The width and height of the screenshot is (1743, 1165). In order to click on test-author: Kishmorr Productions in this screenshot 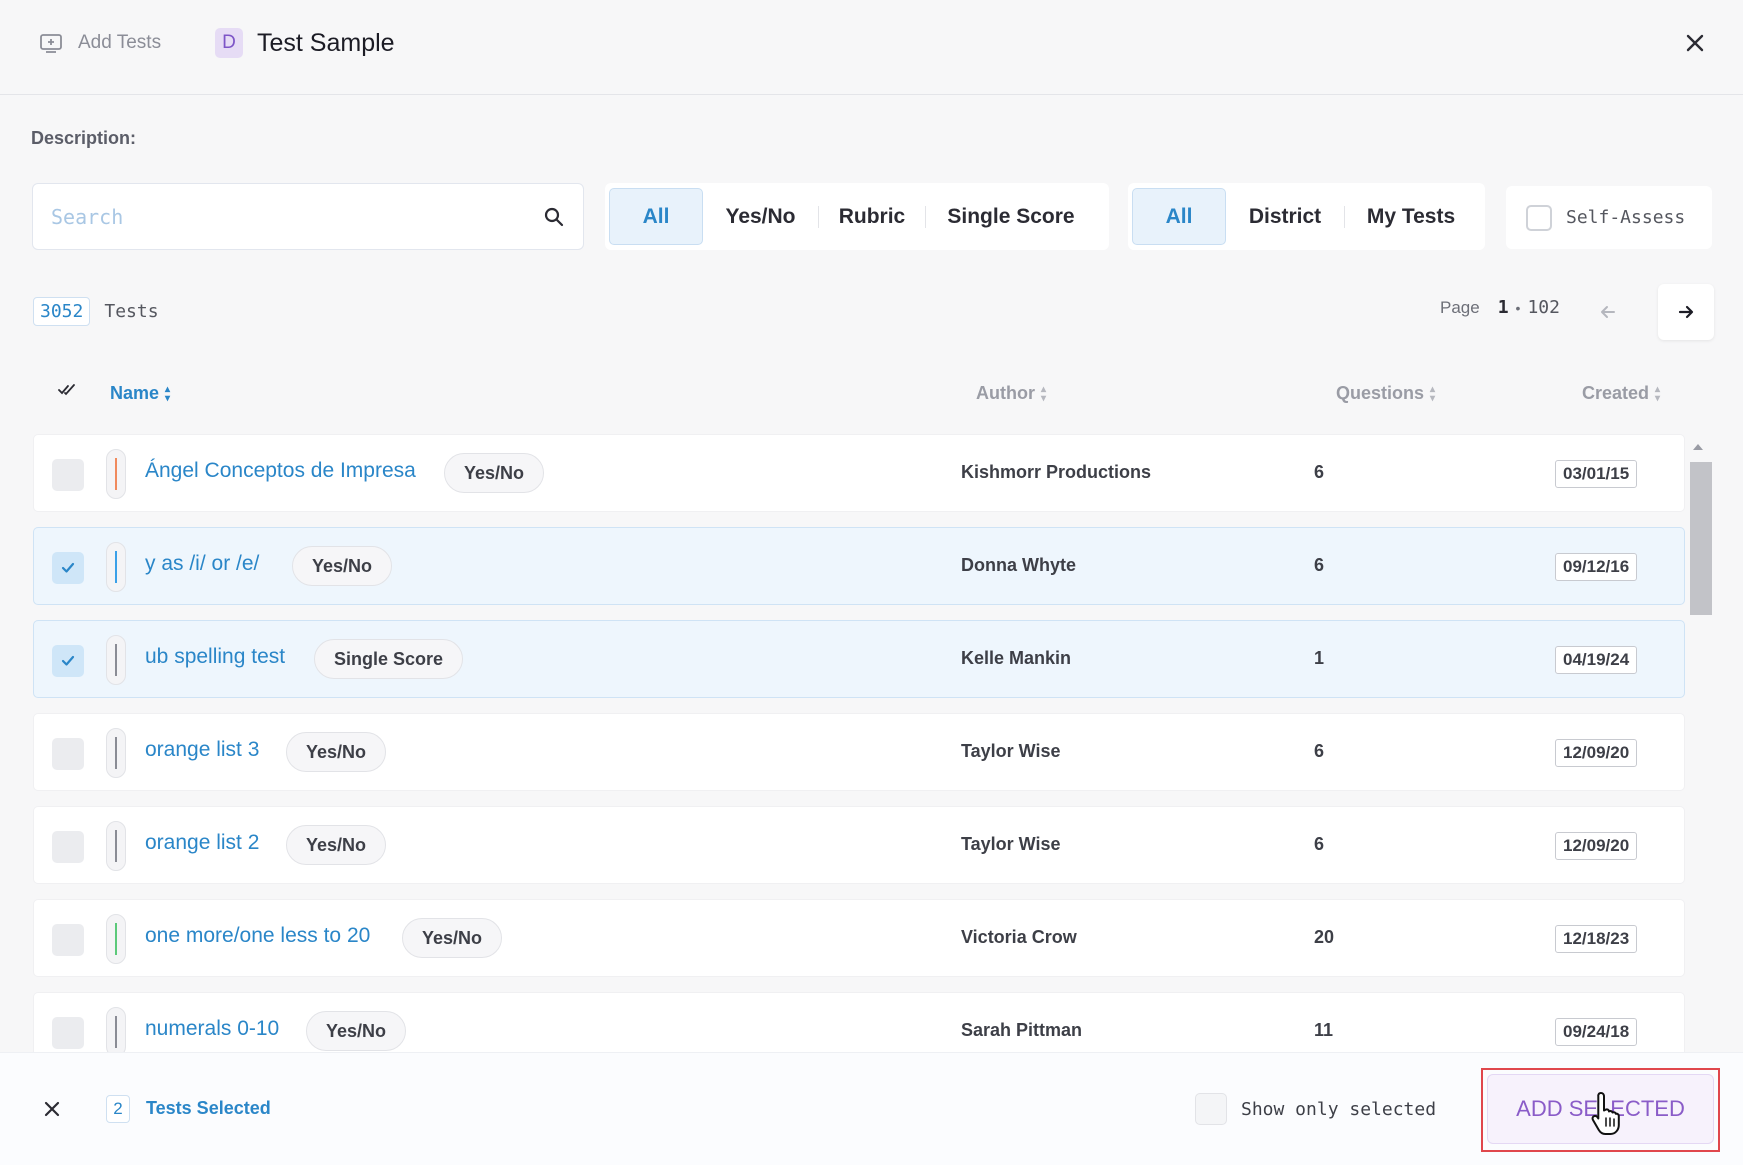, I will do `click(1056, 472)`.